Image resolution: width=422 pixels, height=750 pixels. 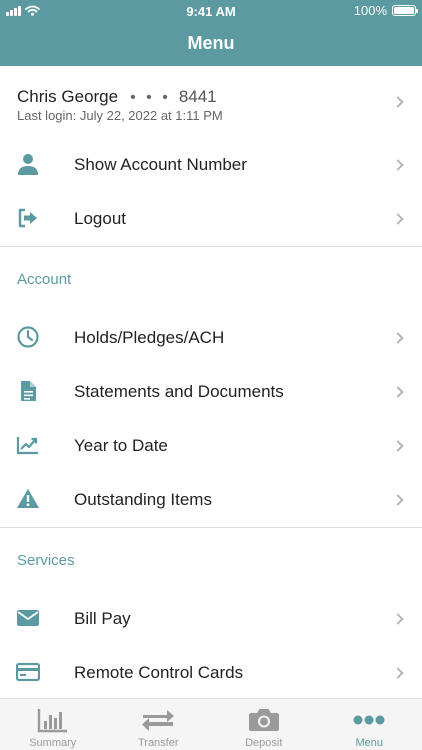 What do you see at coordinates (179, 391) in the screenshot?
I see `menu-item-label: Statements and Documents` at bounding box center [179, 391].